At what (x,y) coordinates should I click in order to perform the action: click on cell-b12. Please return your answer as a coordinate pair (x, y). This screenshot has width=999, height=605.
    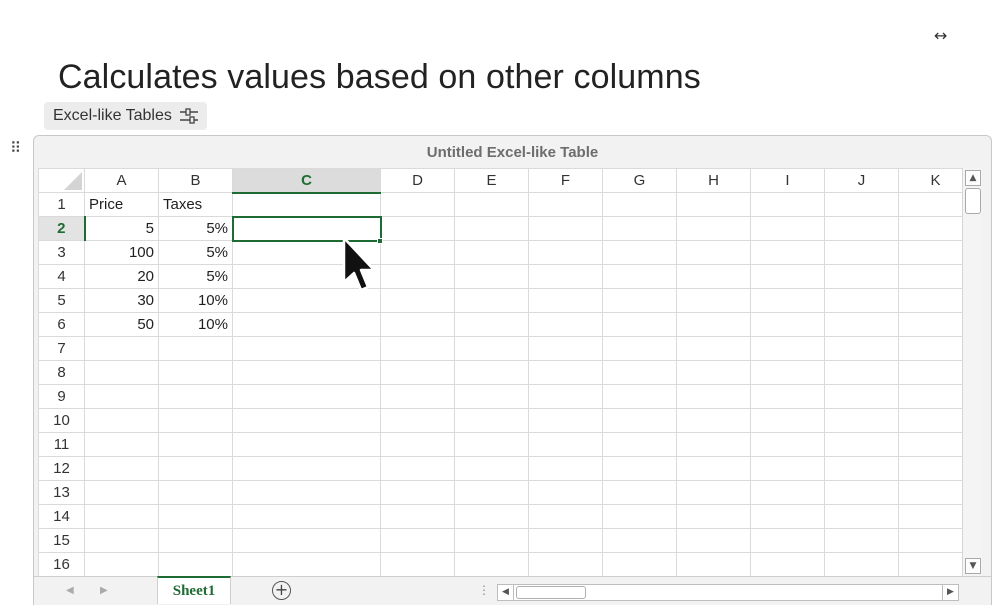
    Looking at the image, I should click on (195, 468).